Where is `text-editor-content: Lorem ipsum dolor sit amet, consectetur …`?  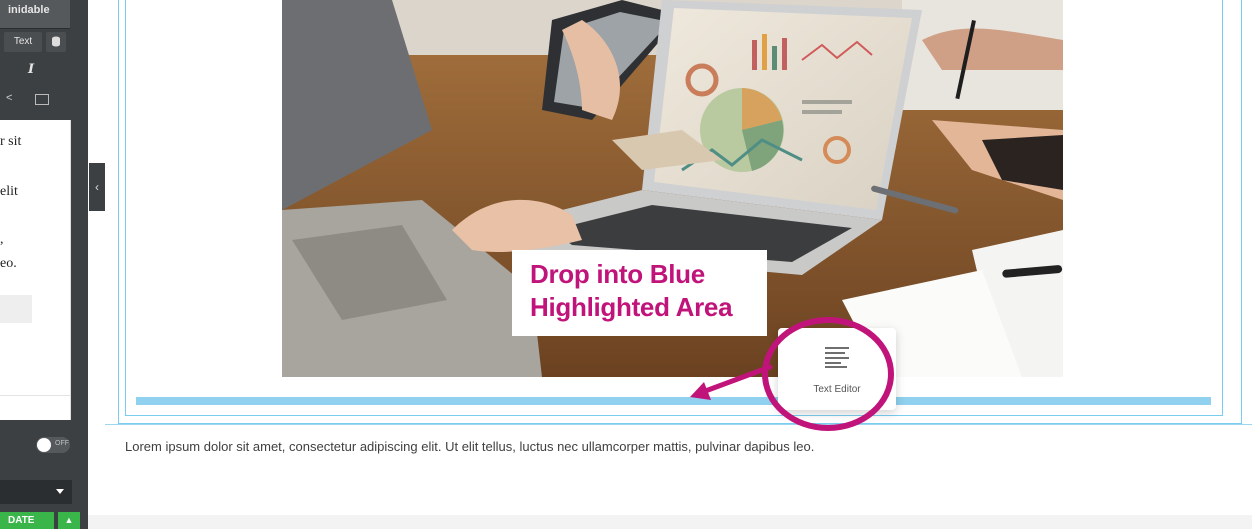 text-editor-content: Lorem ipsum dolor sit amet, consectetur … is located at coordinates (469, 446).